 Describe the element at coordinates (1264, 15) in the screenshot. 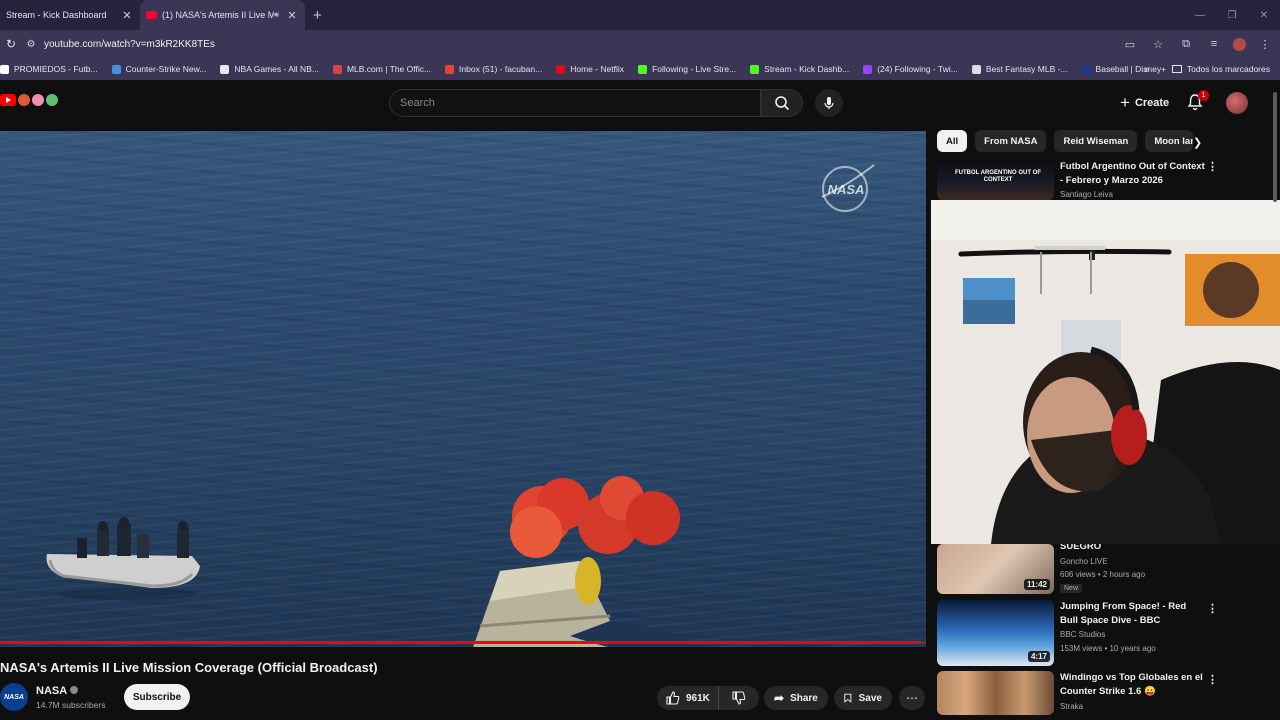

I see `close-window-icon: ✕` at that location.